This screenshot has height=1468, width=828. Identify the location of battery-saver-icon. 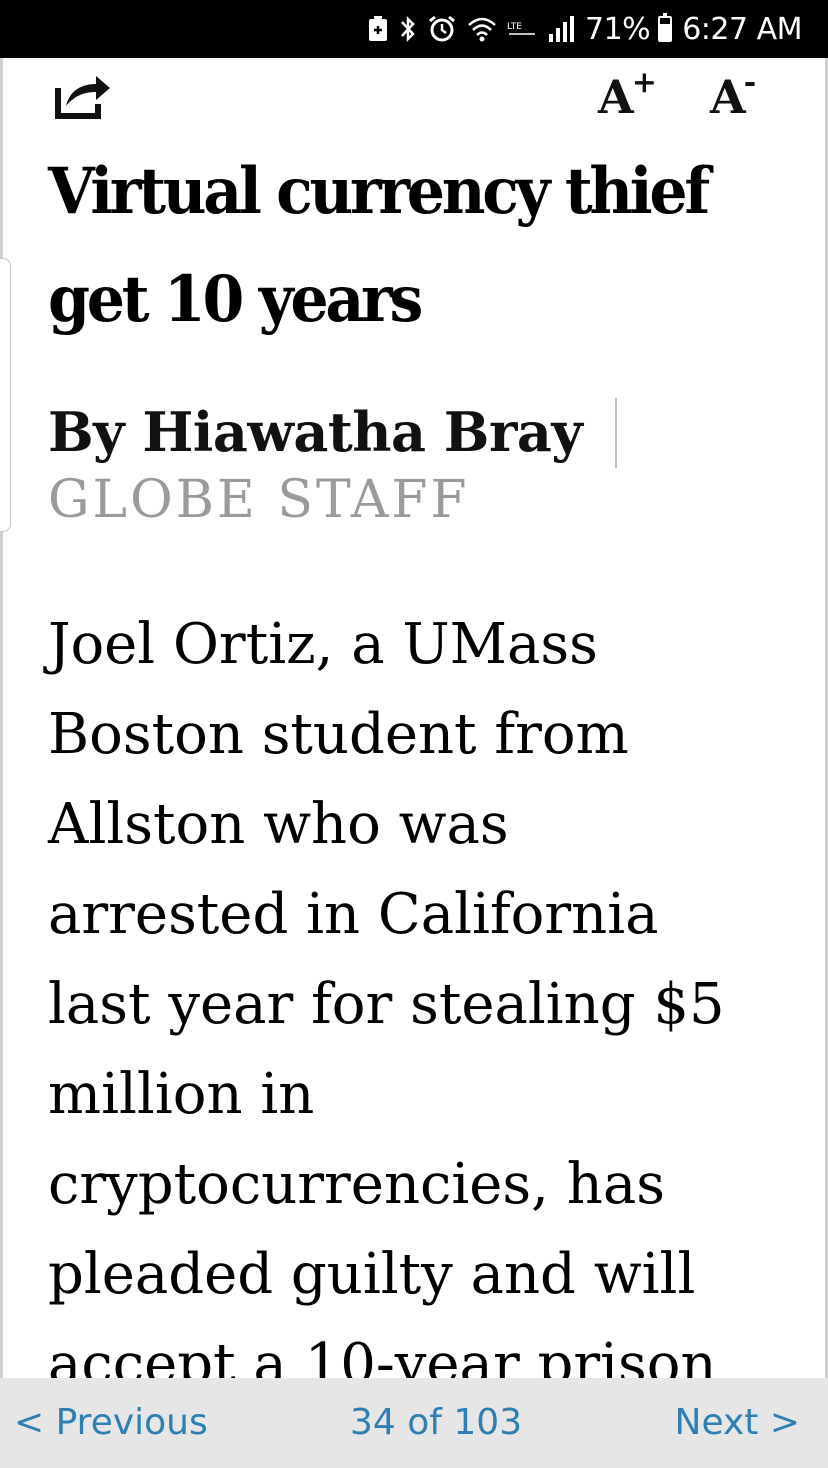
(378, 29).